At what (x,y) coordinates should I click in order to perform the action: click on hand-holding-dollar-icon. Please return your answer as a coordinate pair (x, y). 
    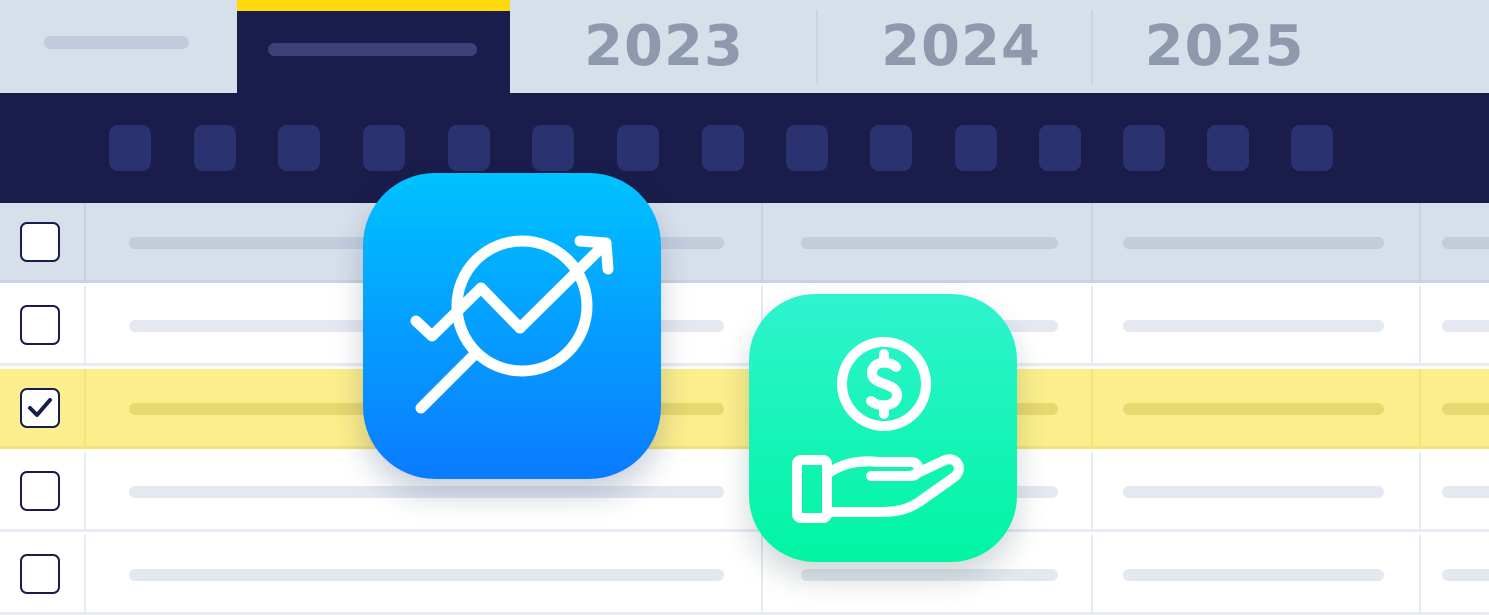
    Looking at the image, I should click on (878, 430).